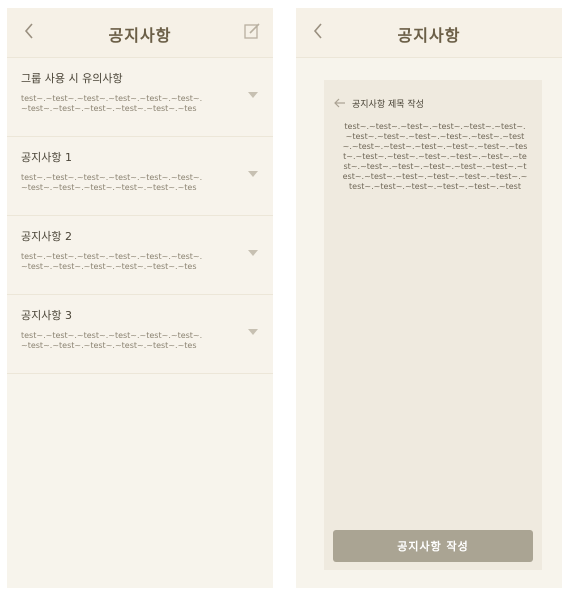  What do you see at coordinates (46, 315) in the screenshot?
I see `notice-title: 공지사항 3` at bounding box center [46, 315].